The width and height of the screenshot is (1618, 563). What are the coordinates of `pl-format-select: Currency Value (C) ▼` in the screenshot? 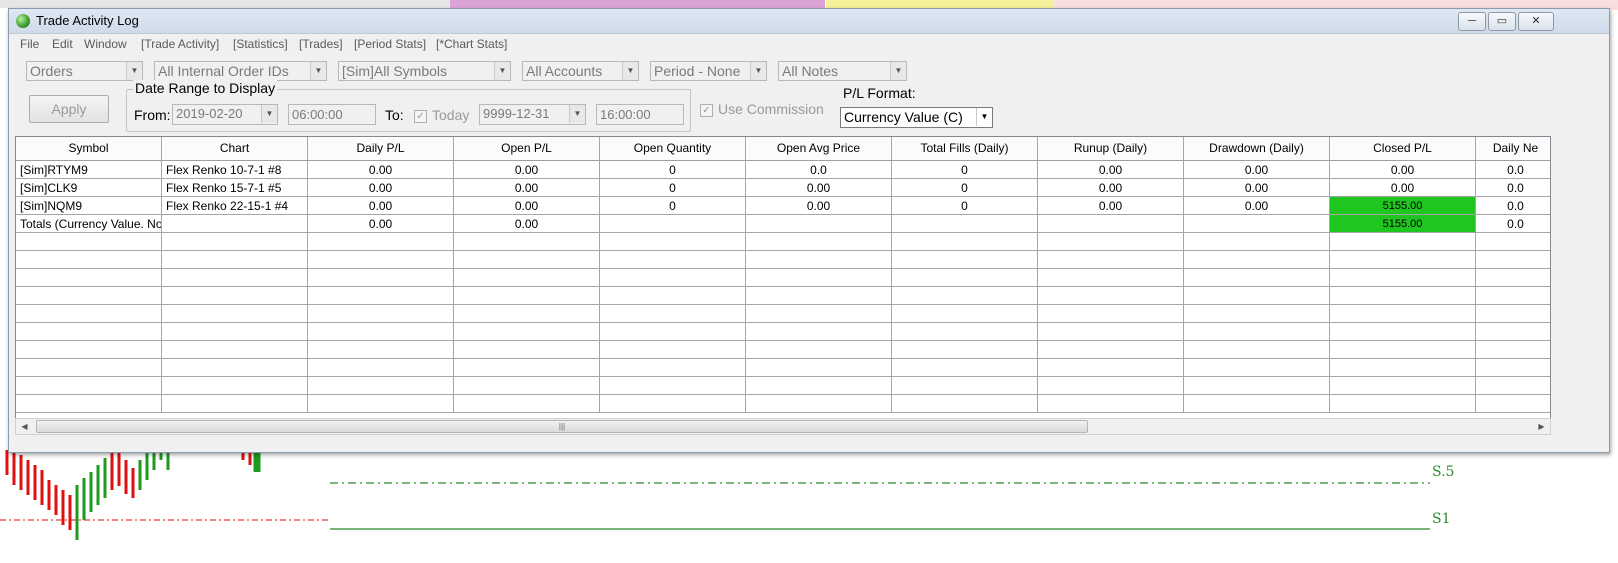 It's located at (916, 117).